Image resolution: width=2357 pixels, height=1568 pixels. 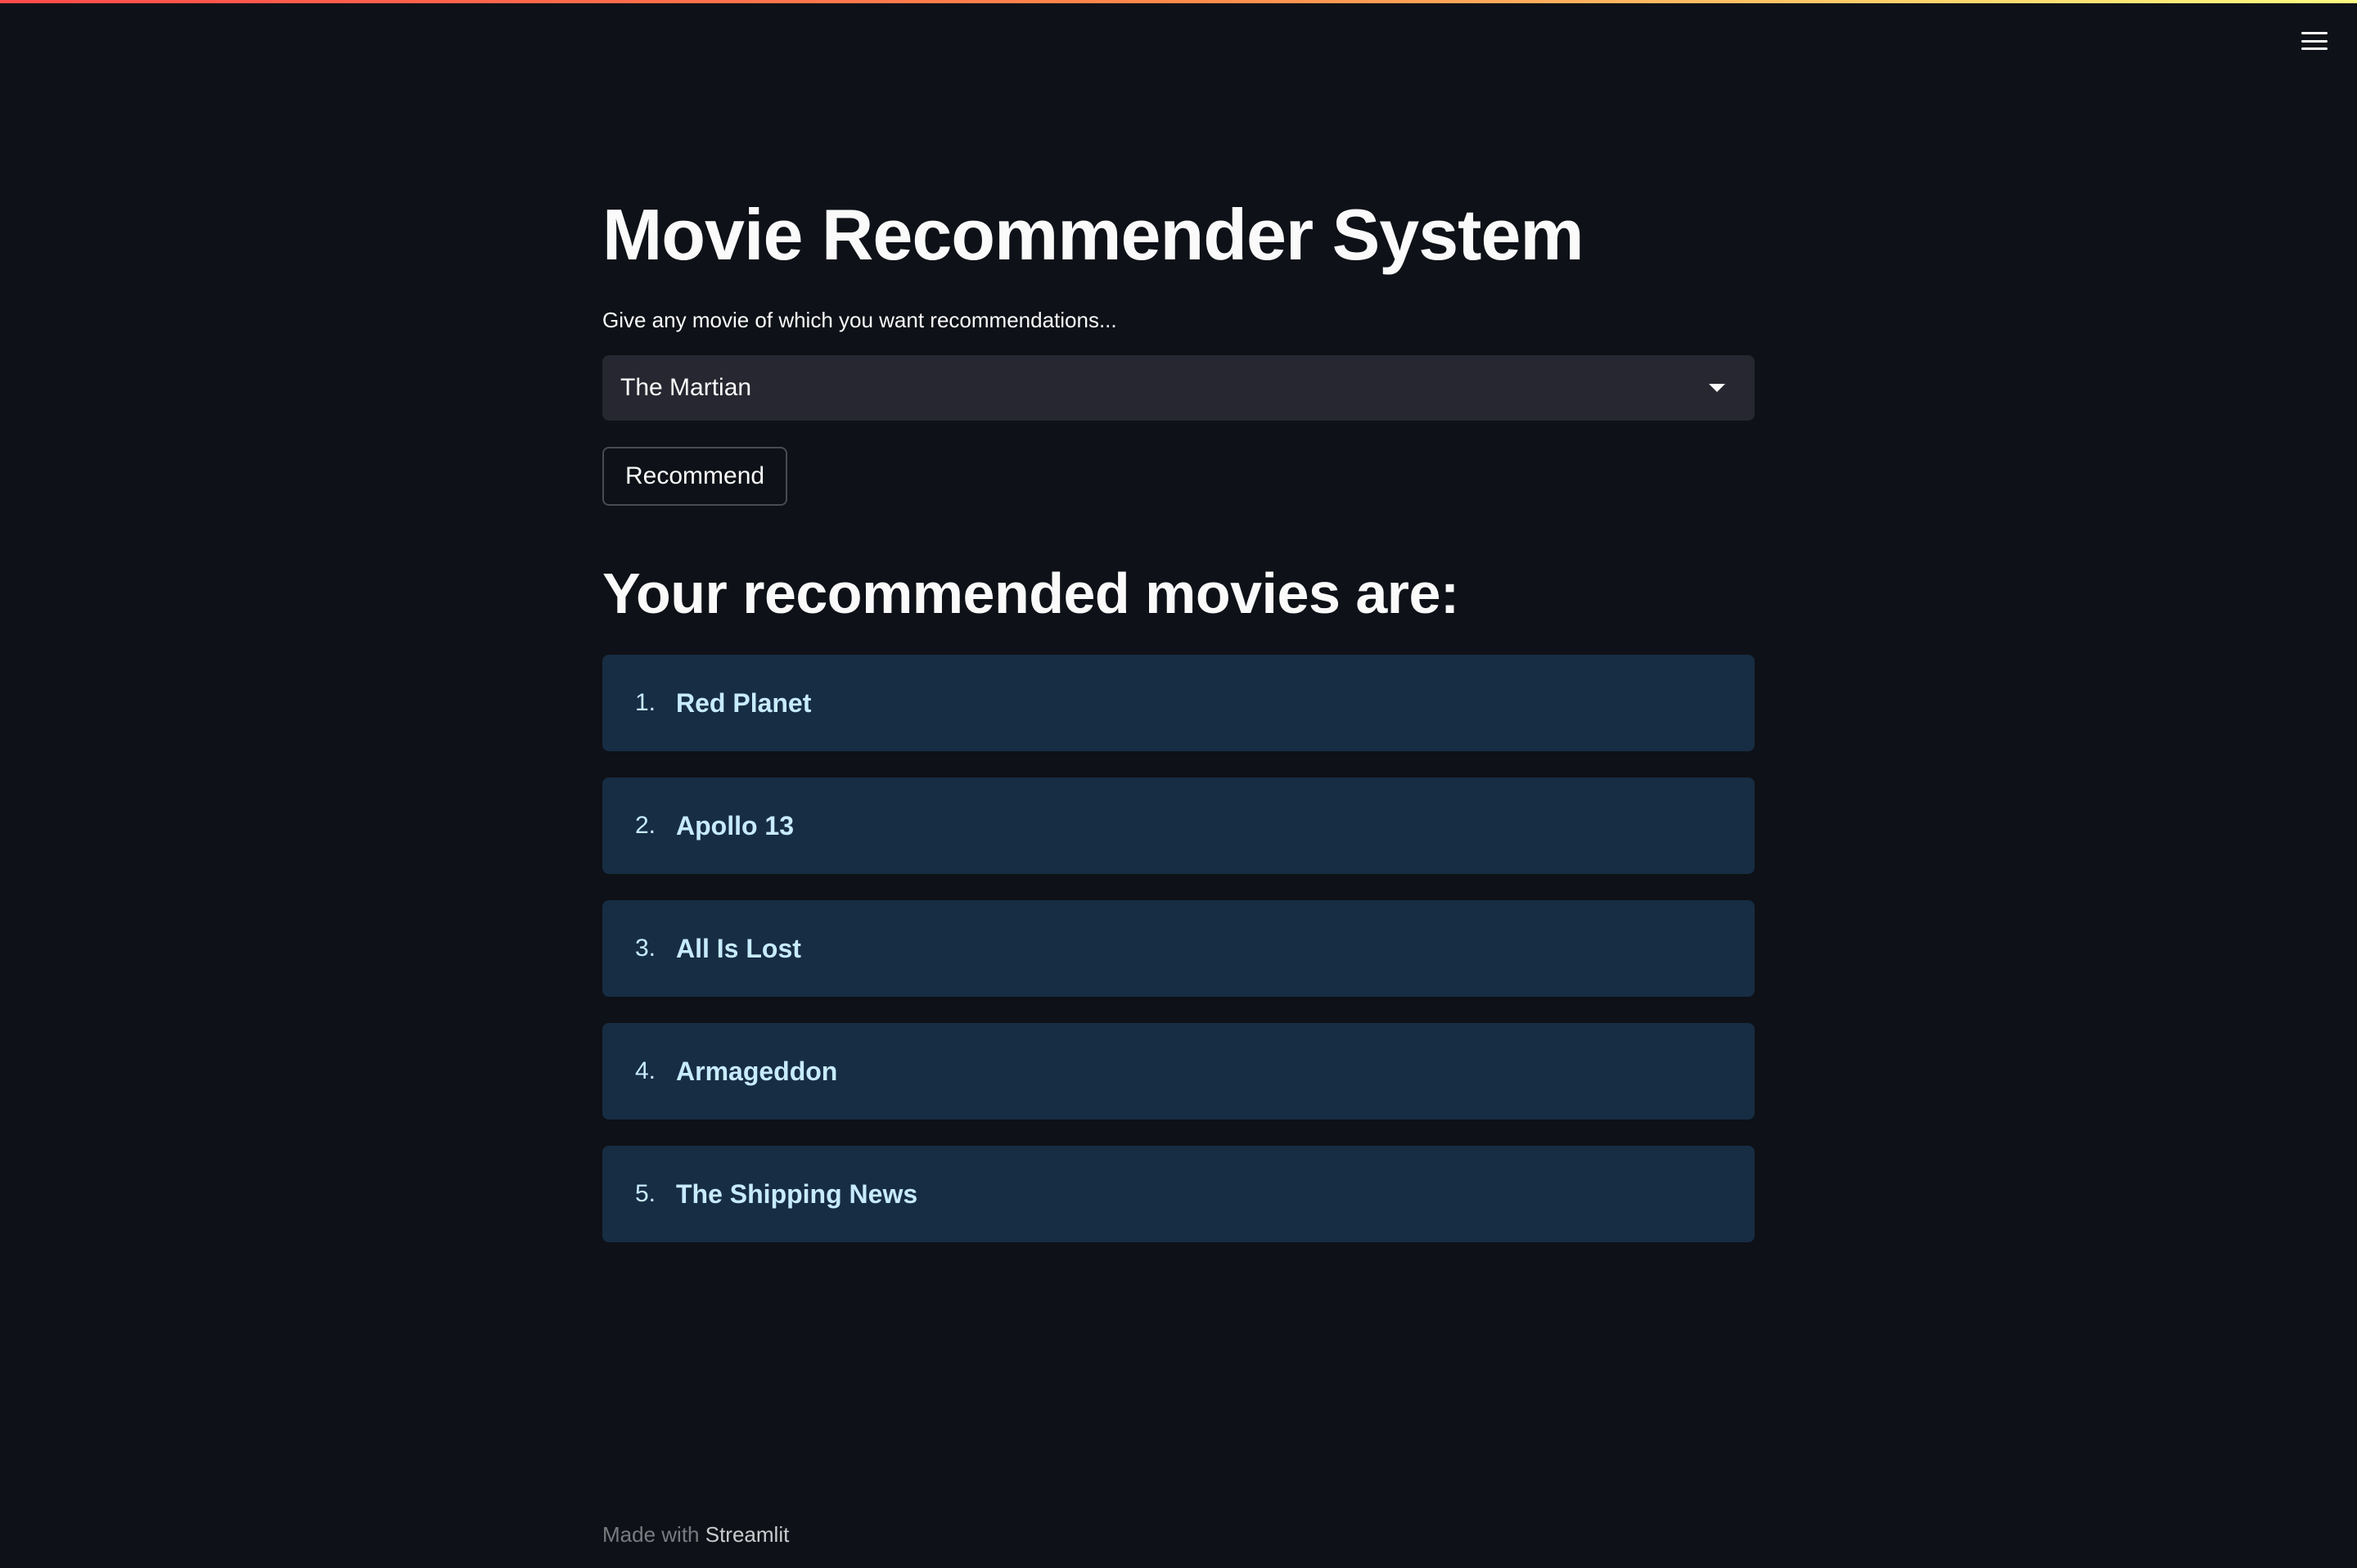 I want to click on recommendation-number: 5., so click(x=645, y=1193).